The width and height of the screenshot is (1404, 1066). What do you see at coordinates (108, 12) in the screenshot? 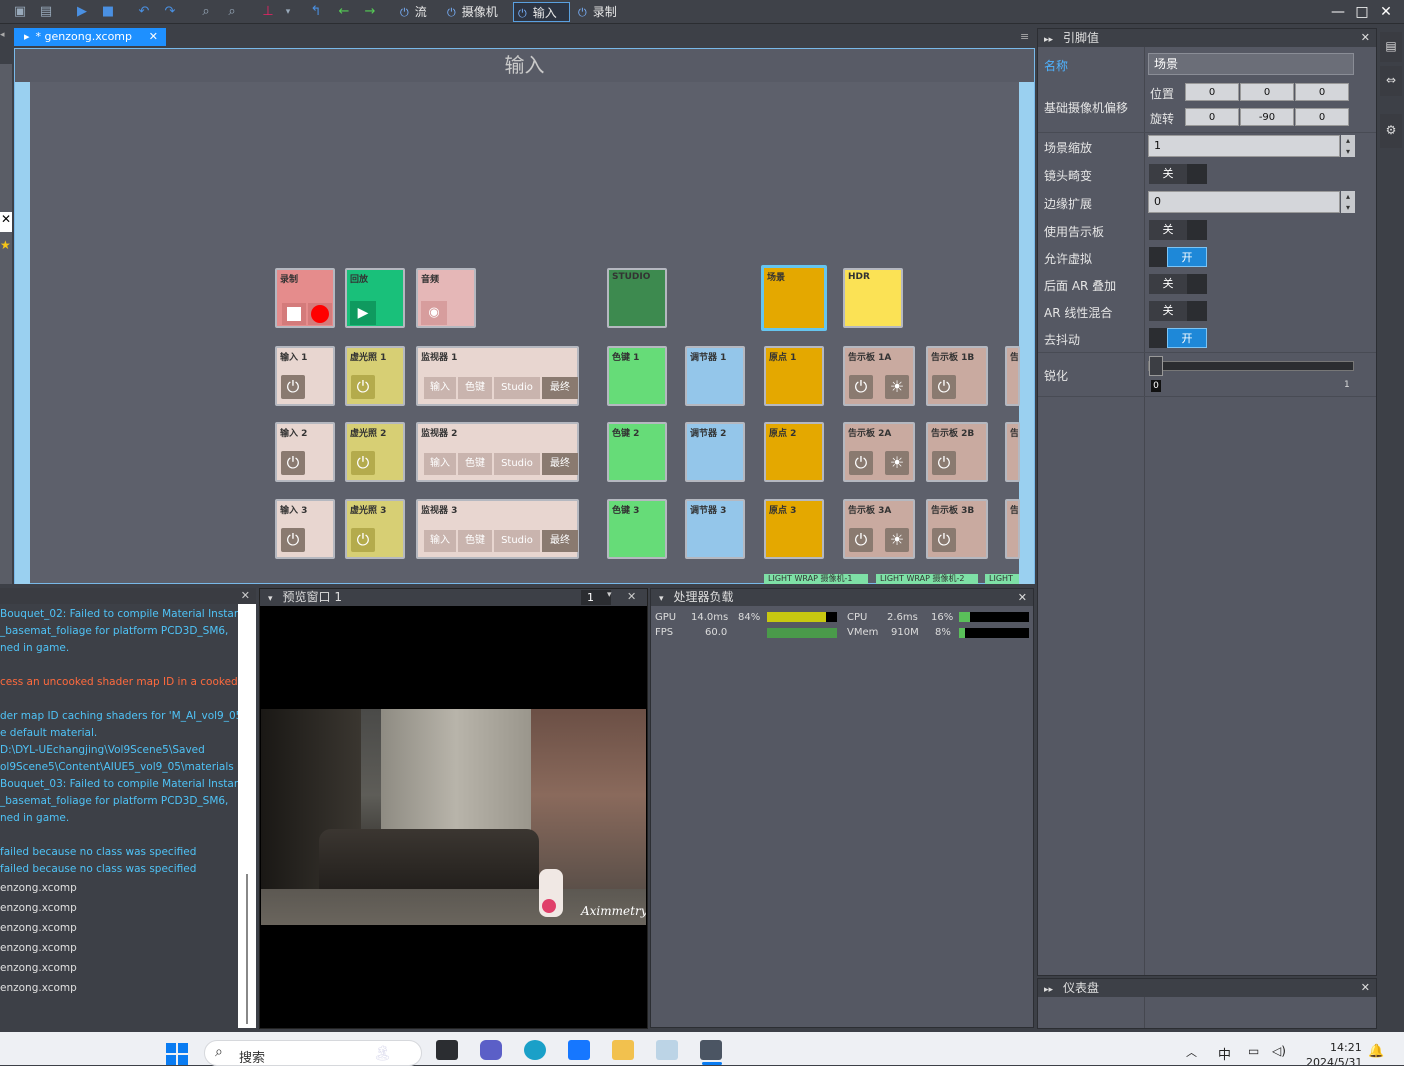
I see `stop-icon: ■` at bounding box center [108, 12].